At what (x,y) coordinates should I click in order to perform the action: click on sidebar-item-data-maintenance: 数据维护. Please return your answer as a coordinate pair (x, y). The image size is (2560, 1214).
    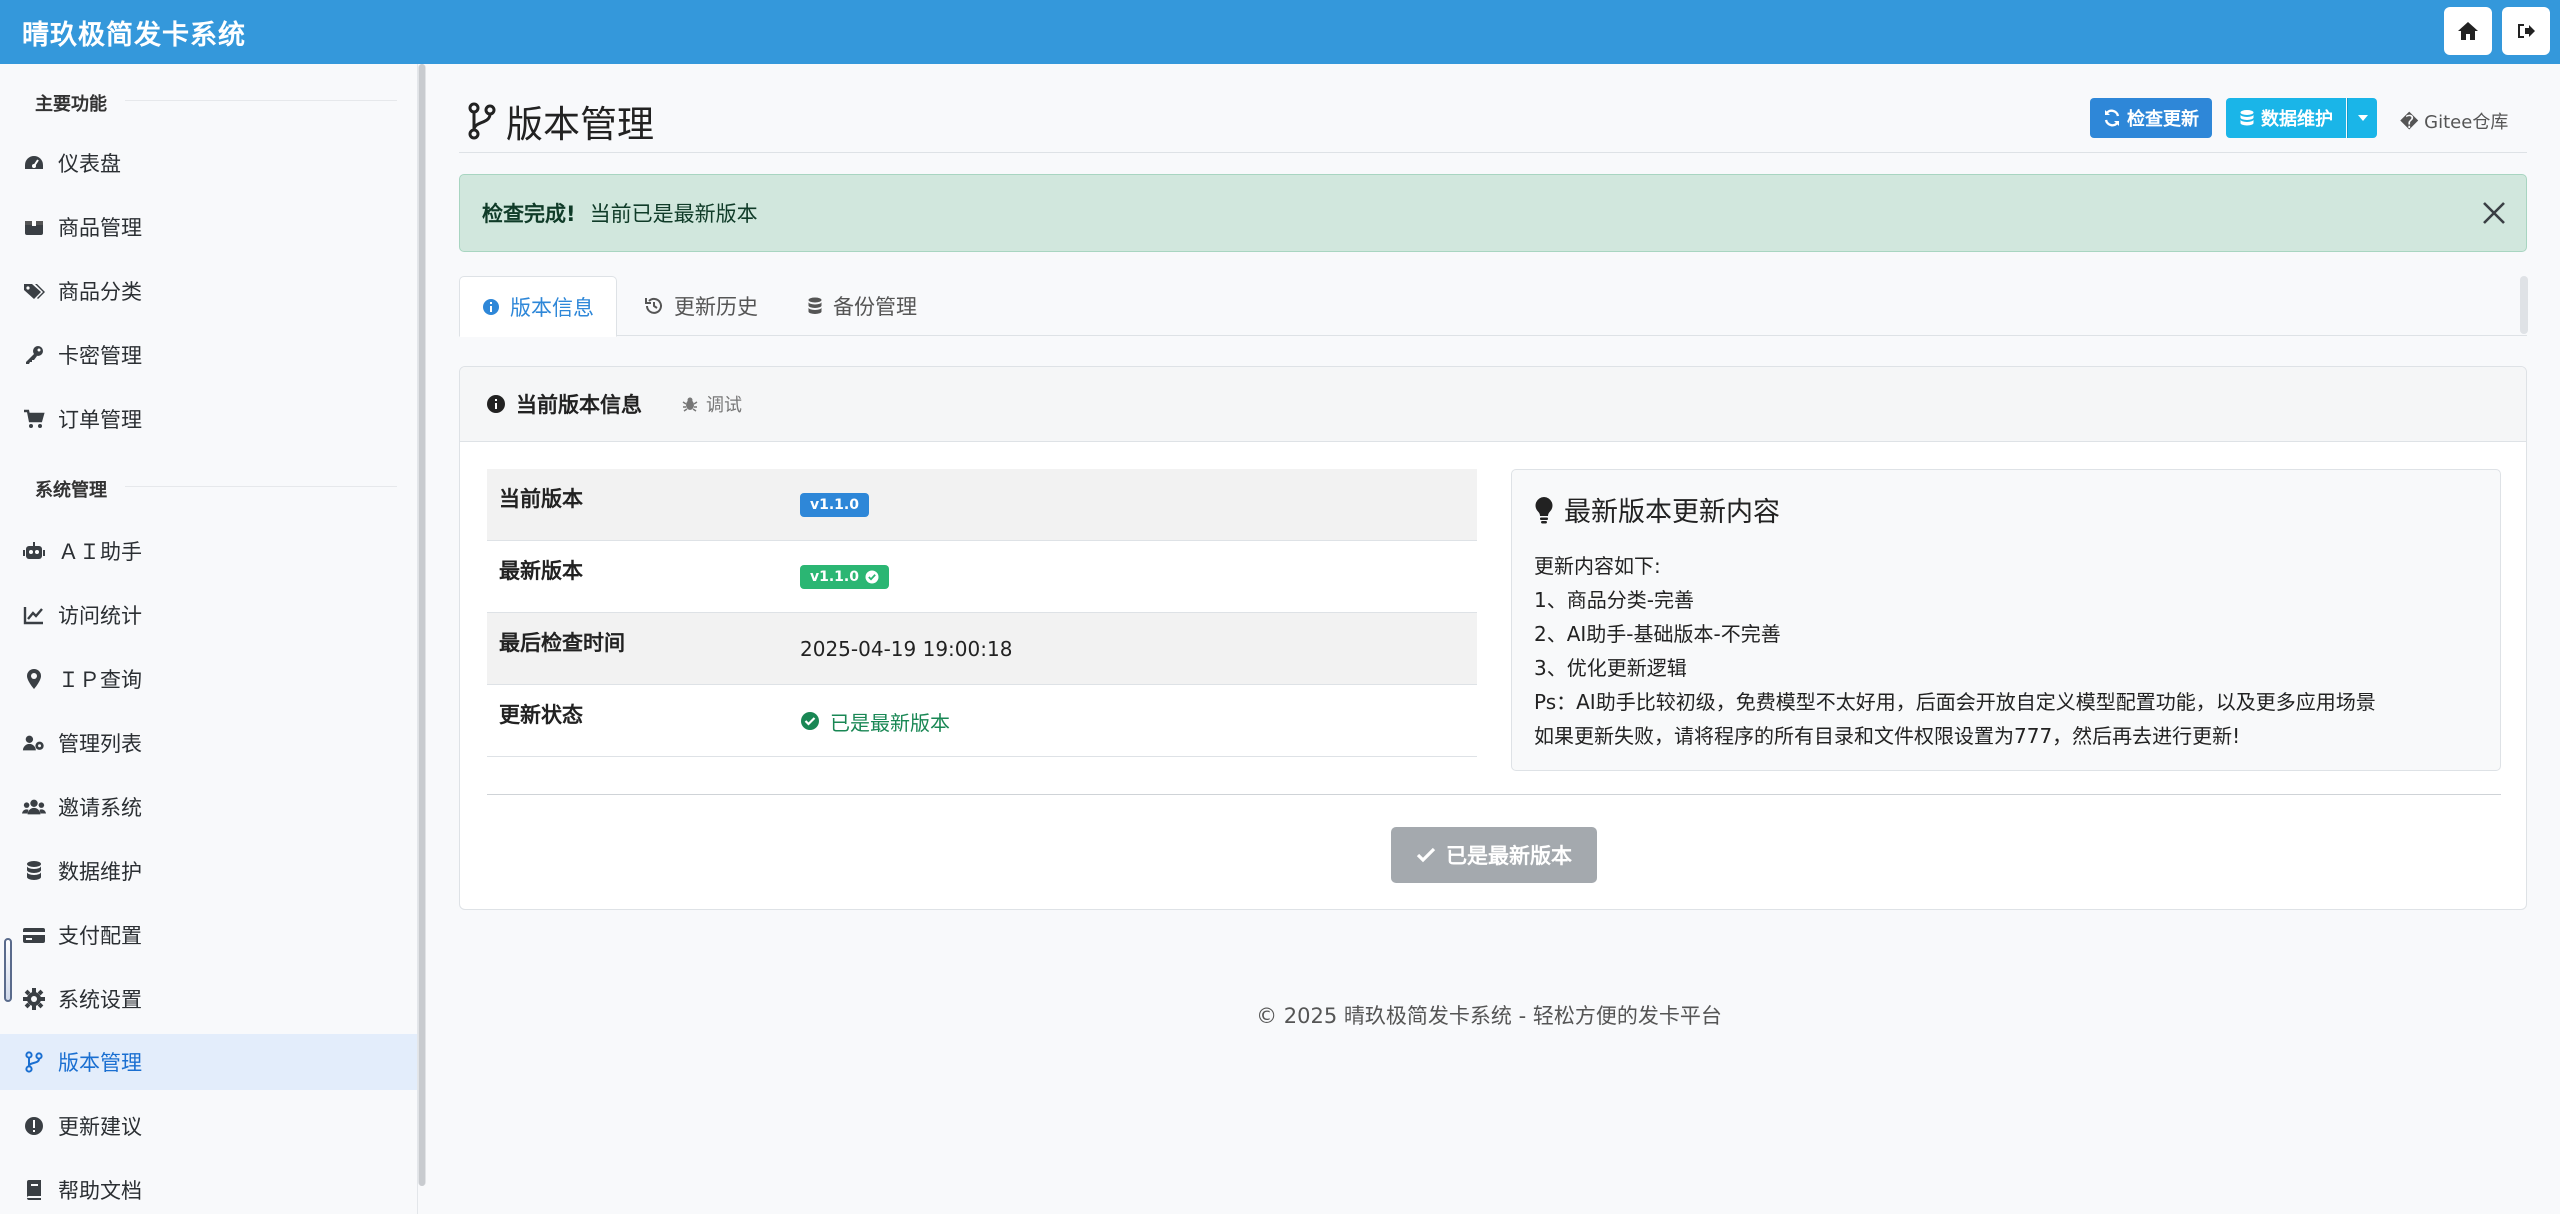
    Looking at the image, I should click on (208, 871).